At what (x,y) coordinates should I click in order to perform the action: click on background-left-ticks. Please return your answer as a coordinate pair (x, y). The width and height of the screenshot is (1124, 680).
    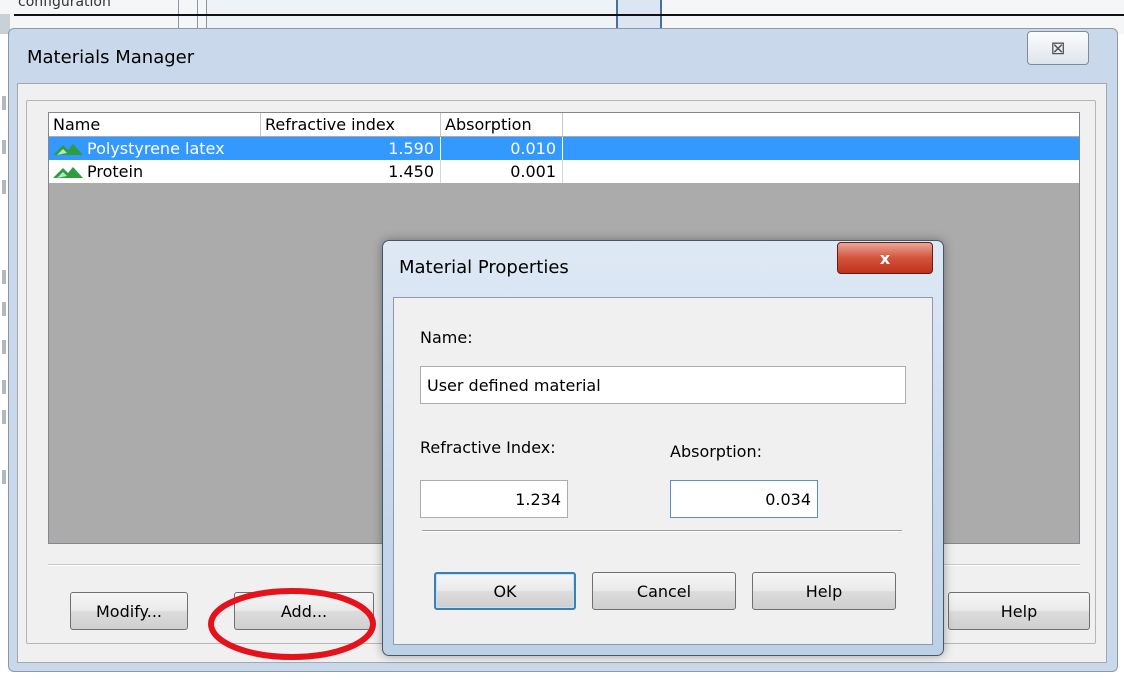
    Looking at the image, I should click on (4, 360).